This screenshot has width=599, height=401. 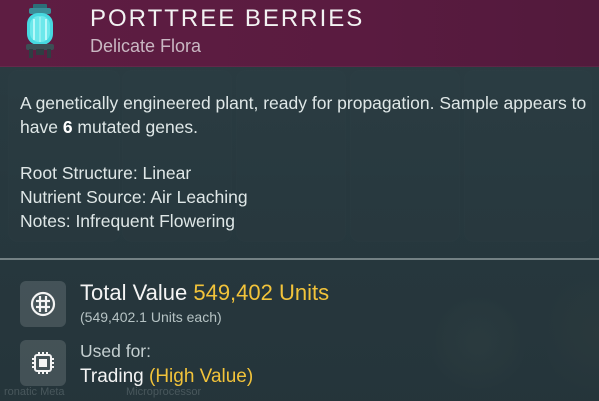 I want to click on property-root-structure: Root Structure: Linear, so click(x=106, y=173).